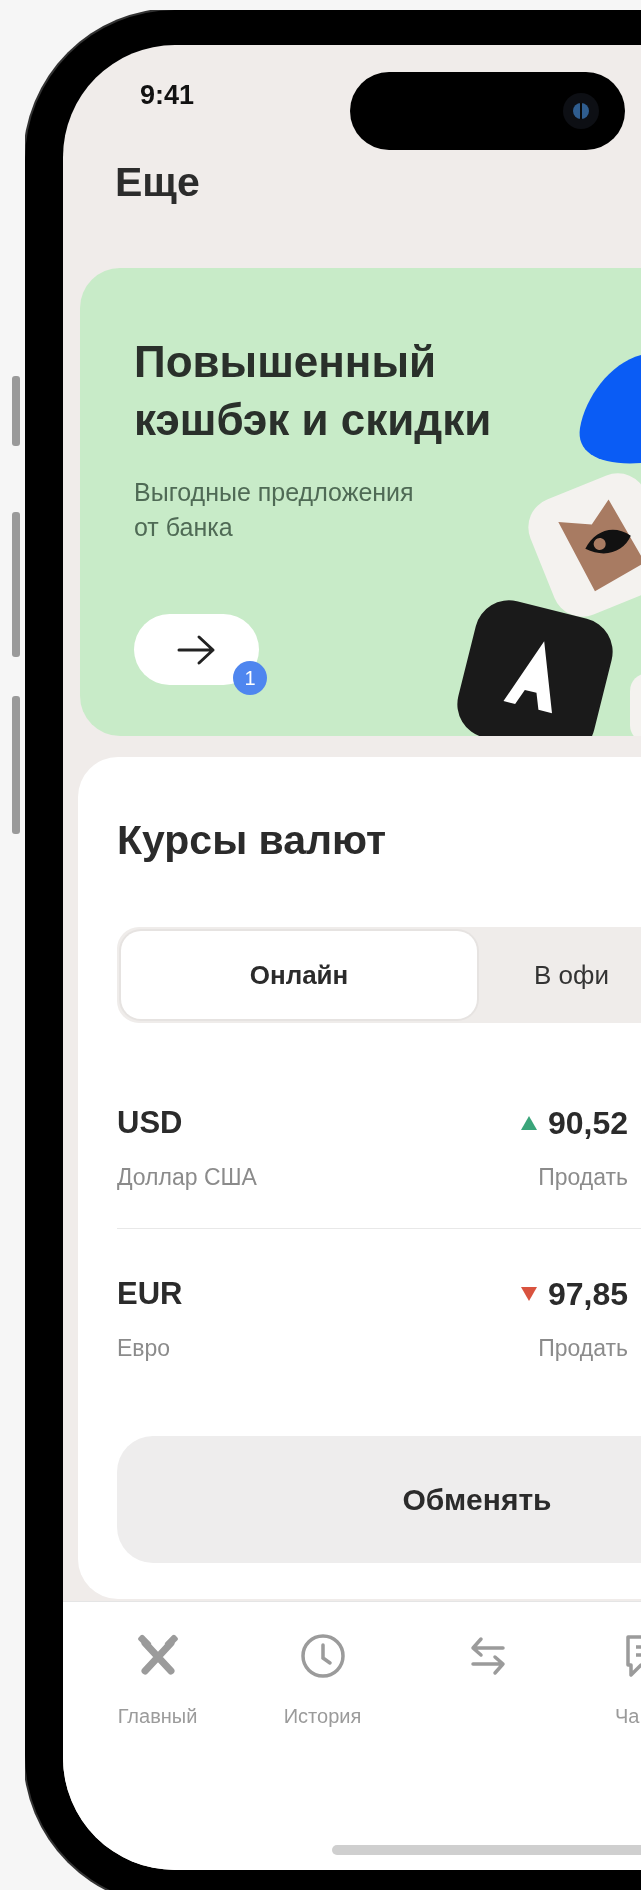 The image size is (641, 1890). What do you see at coordinates (587, 1123) in the screenshot?
I see `rate-value: 90,52` at bounding box center [587, 1123].